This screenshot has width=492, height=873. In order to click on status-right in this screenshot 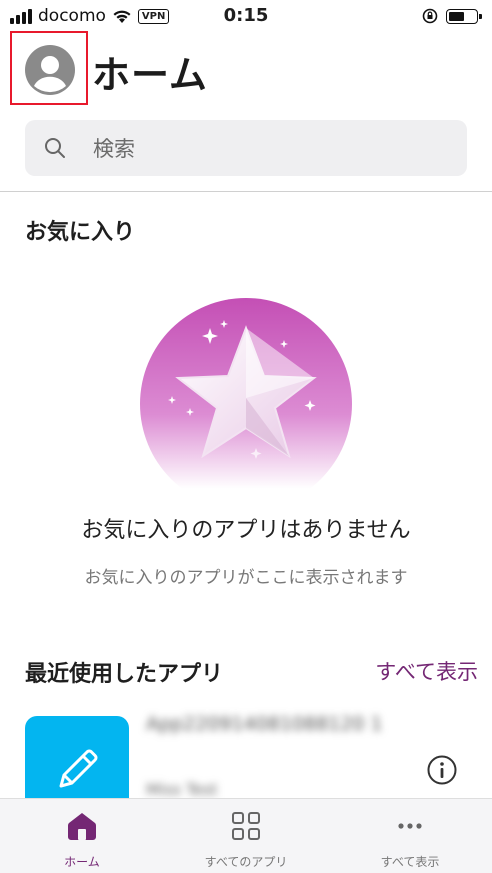, I will do `click(452, 16)`.